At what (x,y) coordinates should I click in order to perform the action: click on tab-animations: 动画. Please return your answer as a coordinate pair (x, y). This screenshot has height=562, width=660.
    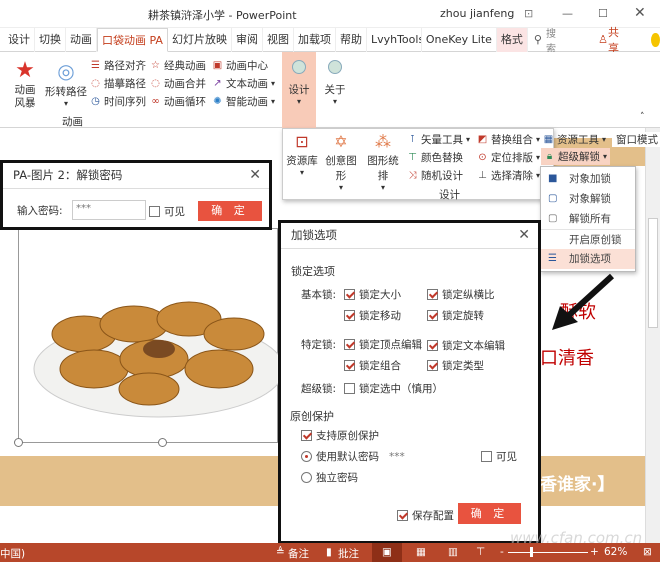
    Looking at the image, I should click on (81, 39).